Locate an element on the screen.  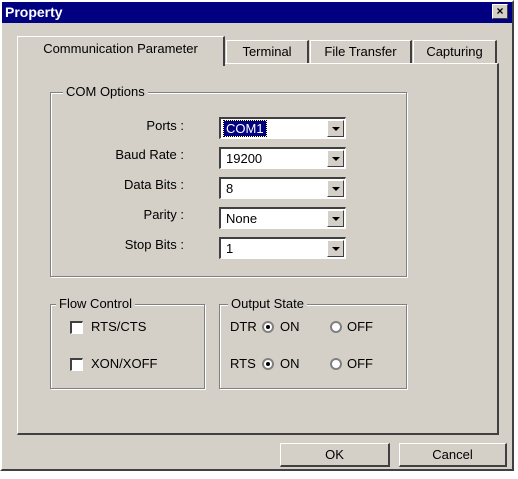
parity-value: None is located at coordinates (242, 218).